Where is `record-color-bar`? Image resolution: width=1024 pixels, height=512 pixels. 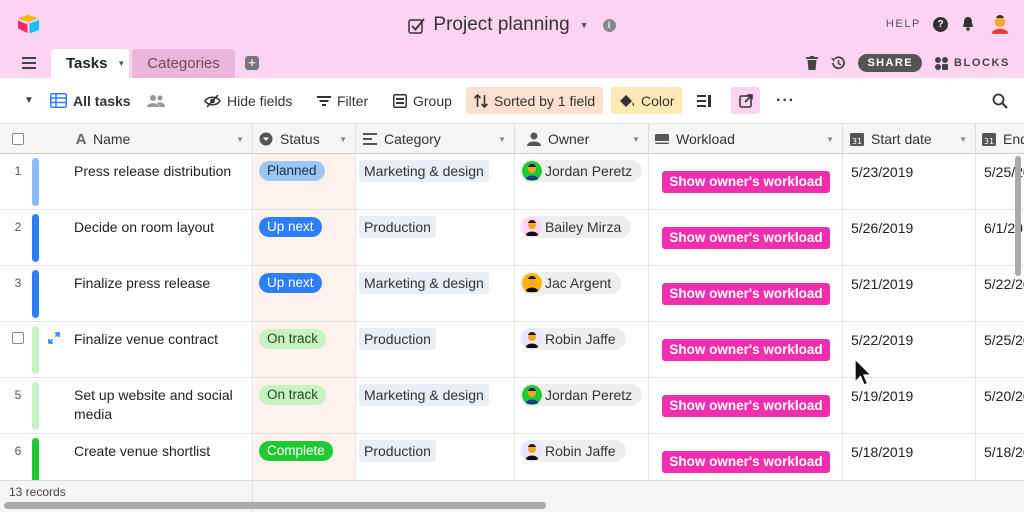
record-color-bar is located at coordinates (35, 182).